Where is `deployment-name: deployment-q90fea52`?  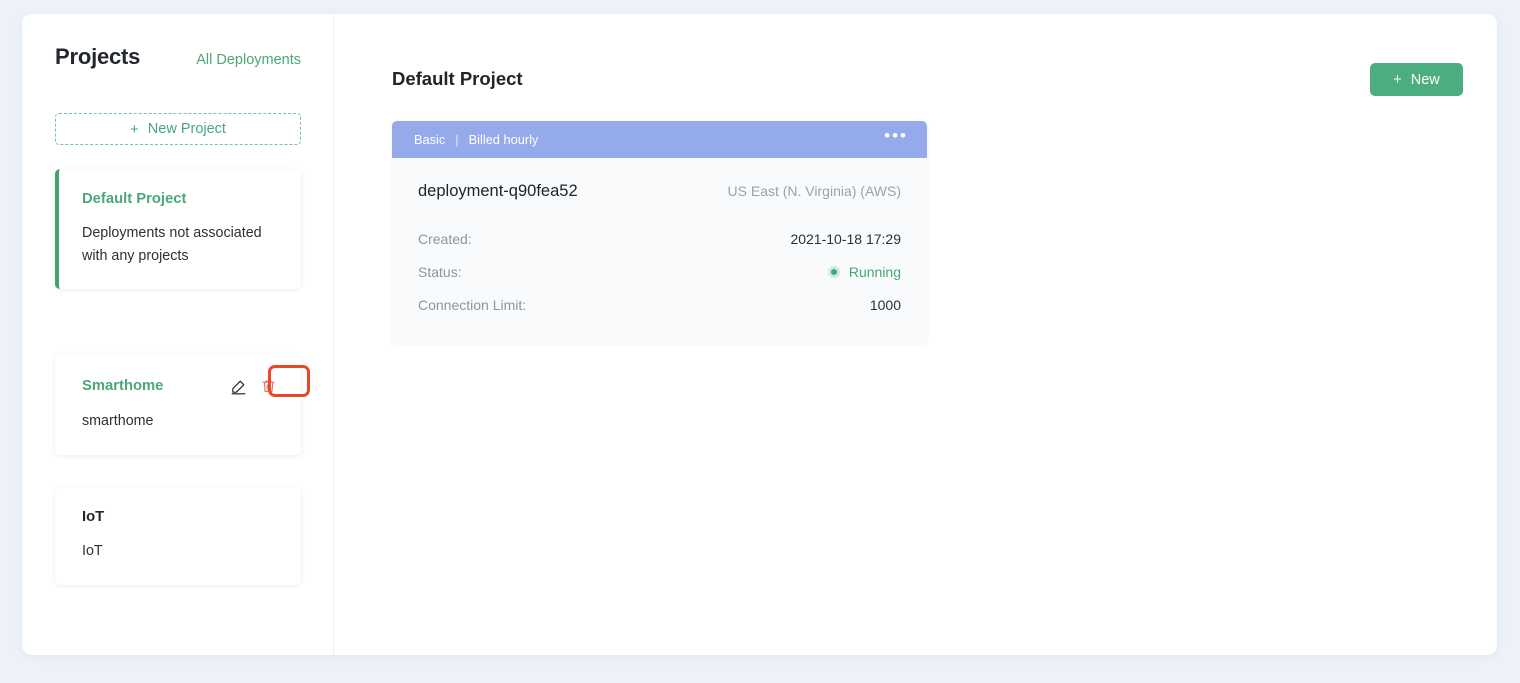 deployment-name: deployment-q90fea52 is located at coordinates (498, 191).